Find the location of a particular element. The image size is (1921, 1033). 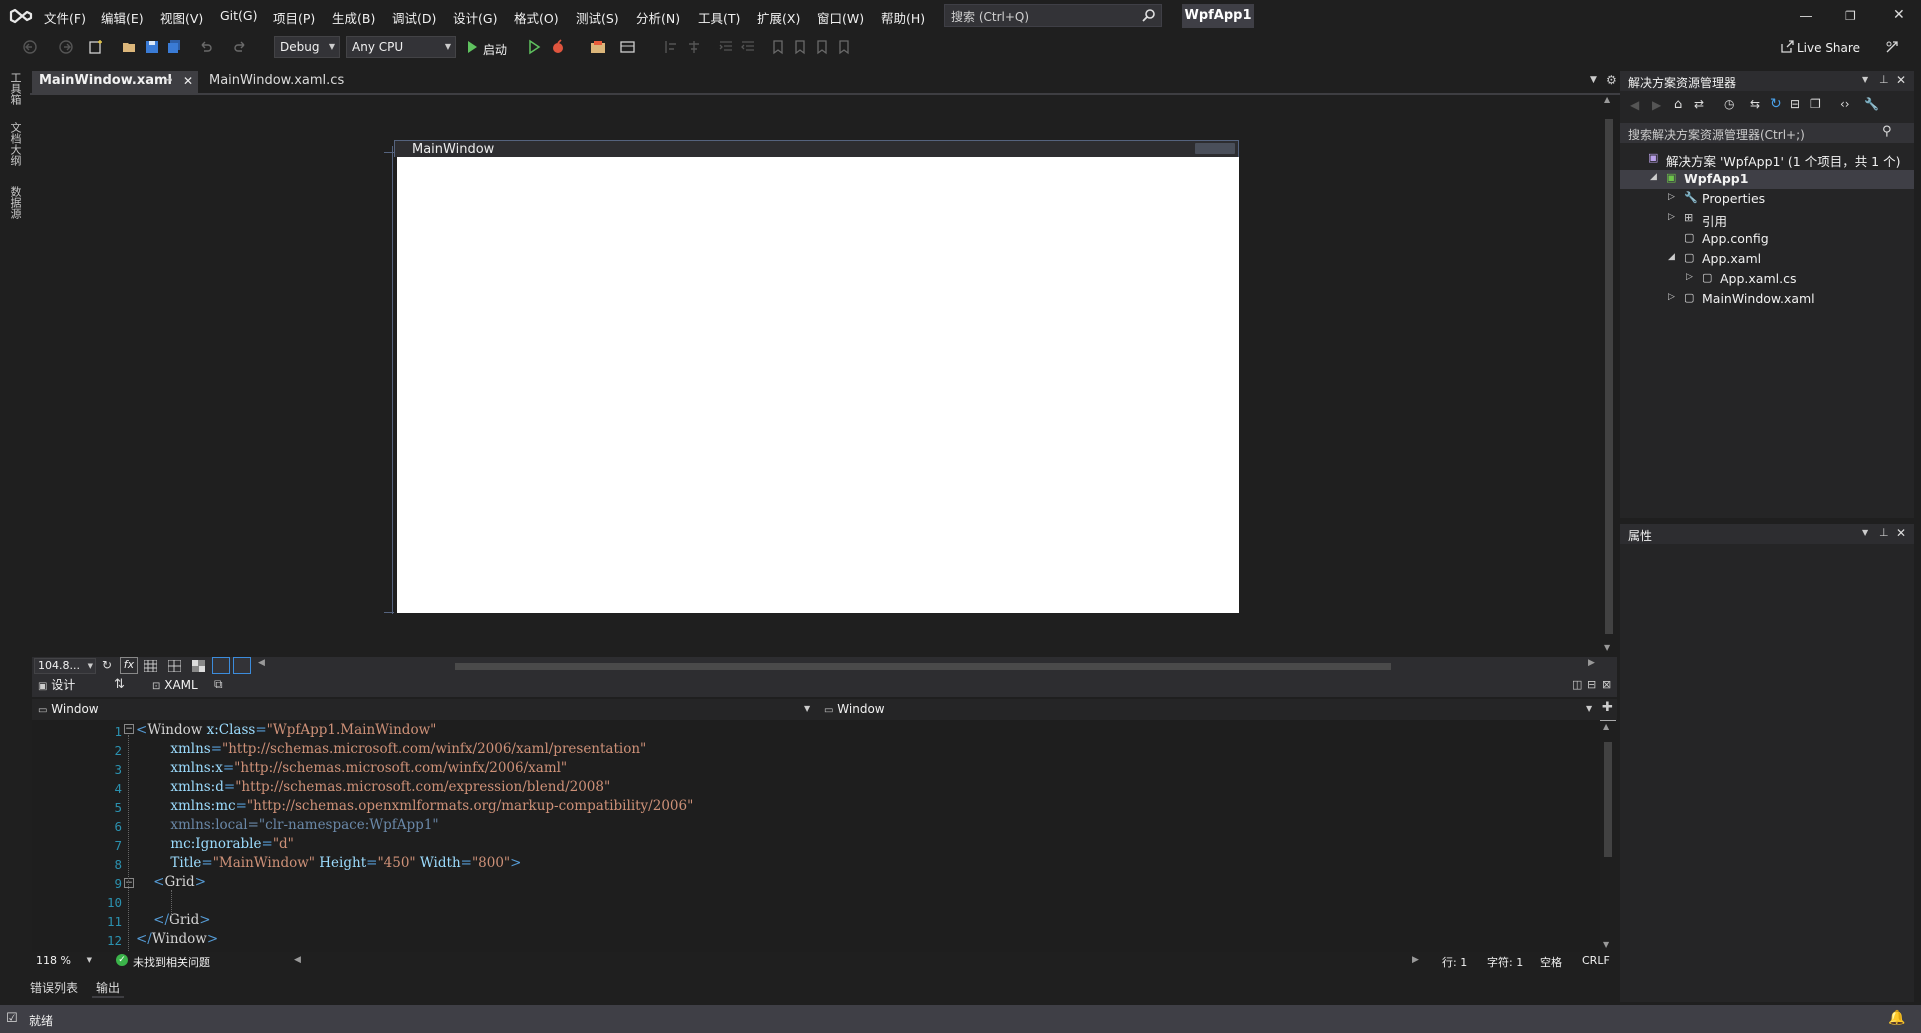

notifications-bell-icon: 🔔 is located at coordinates (1896, 1018).